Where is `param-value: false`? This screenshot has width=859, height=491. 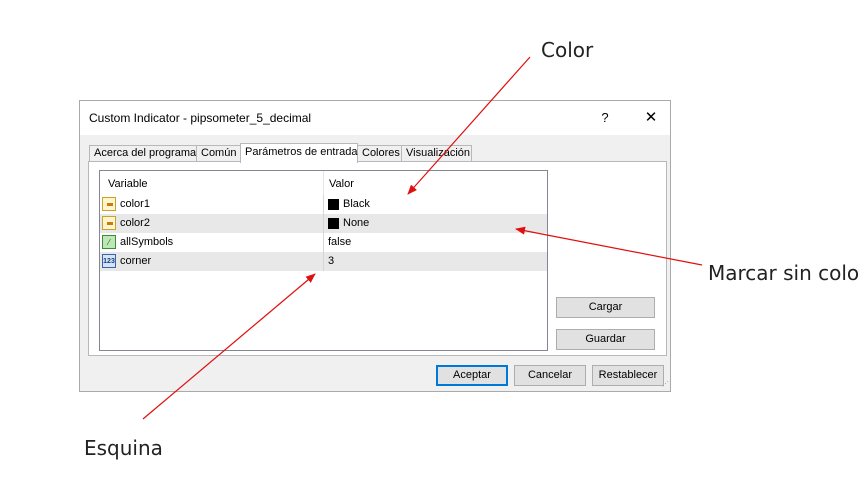 param-value: false is located at coordinates (339, 242).